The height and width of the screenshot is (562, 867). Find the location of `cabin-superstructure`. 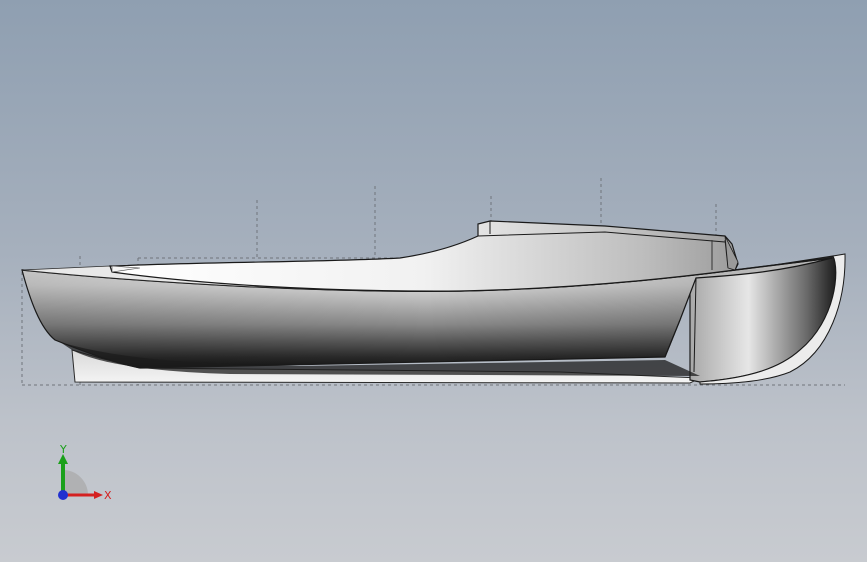

cabin-superstructure is located at coordinates (424, 256).